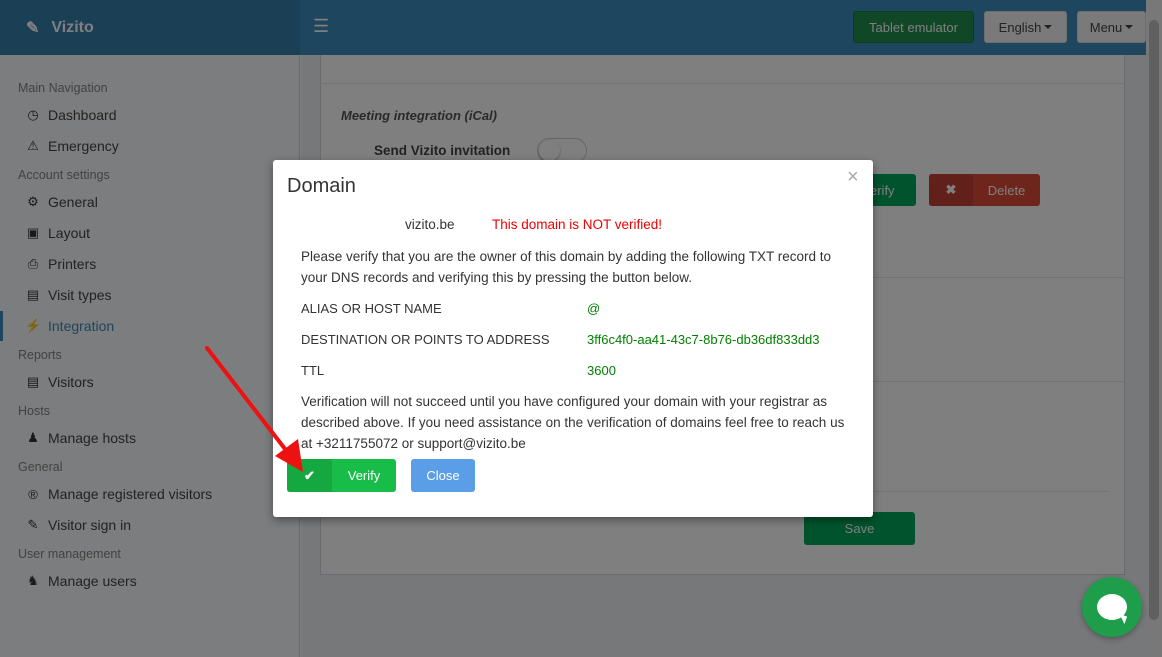  What do you see at coordinates (853, 177) in the screenshot?
I see `modal-close-icon: ×` at bounding box center [853, 177].